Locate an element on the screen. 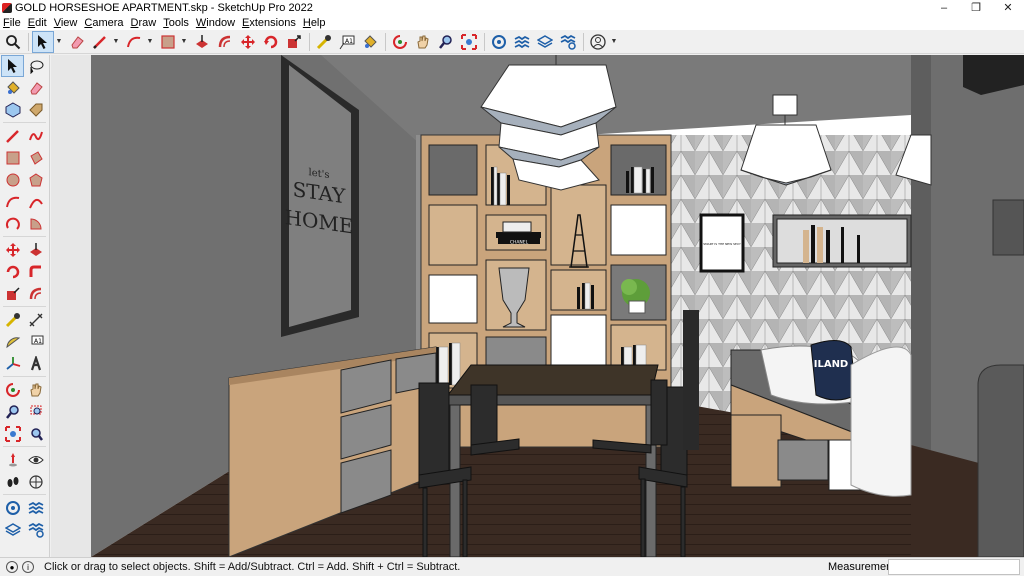  arc-dropdown-icon: ▼ is located at coordinates (150, 42).